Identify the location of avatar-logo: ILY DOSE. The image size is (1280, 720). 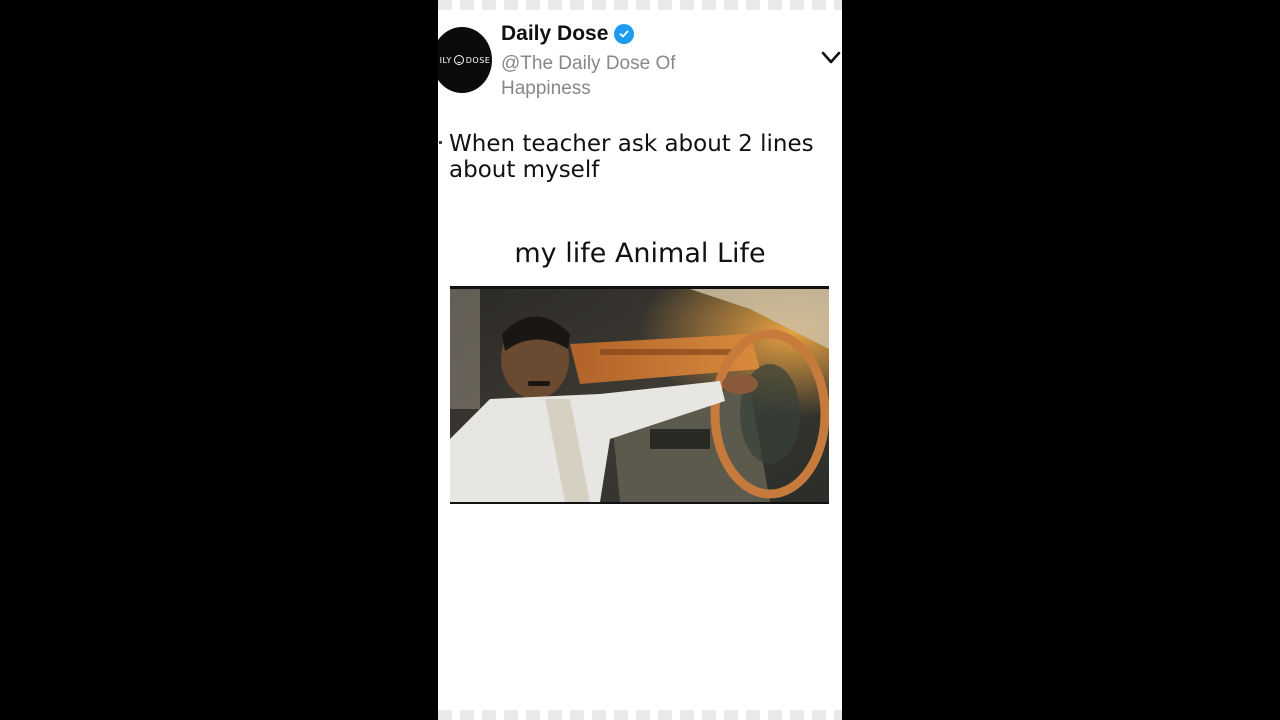
(465, 60).